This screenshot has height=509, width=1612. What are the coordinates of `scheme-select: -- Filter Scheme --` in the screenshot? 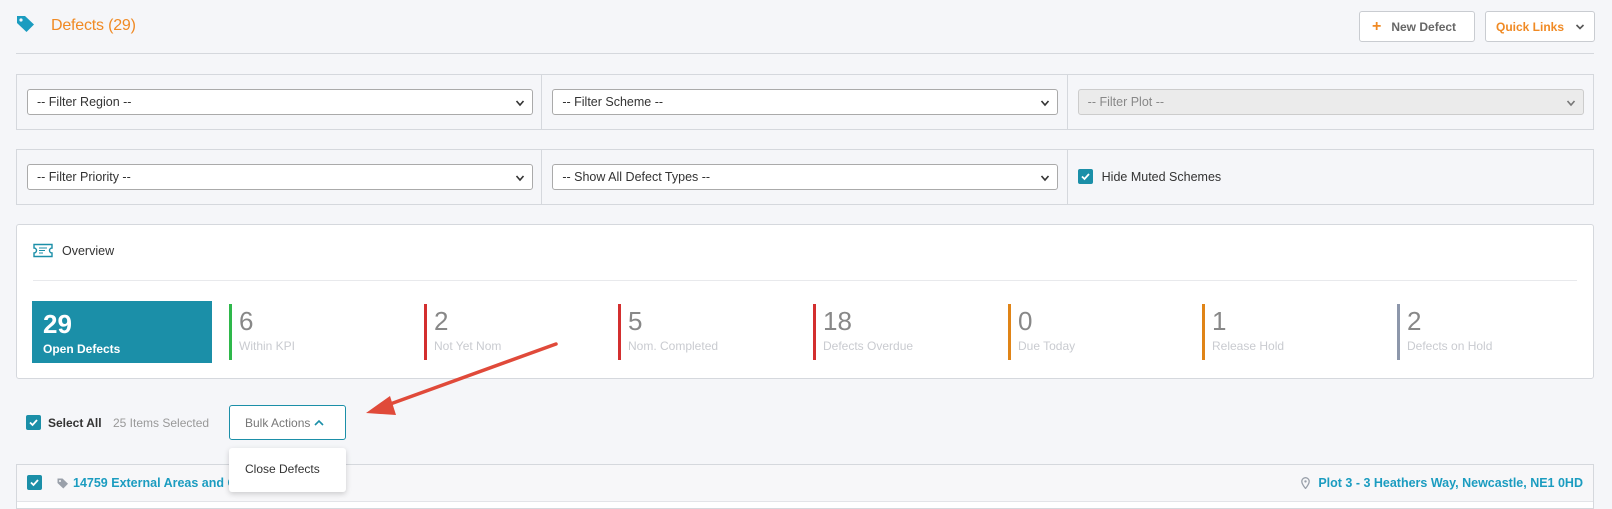 It's located at (805, 102).